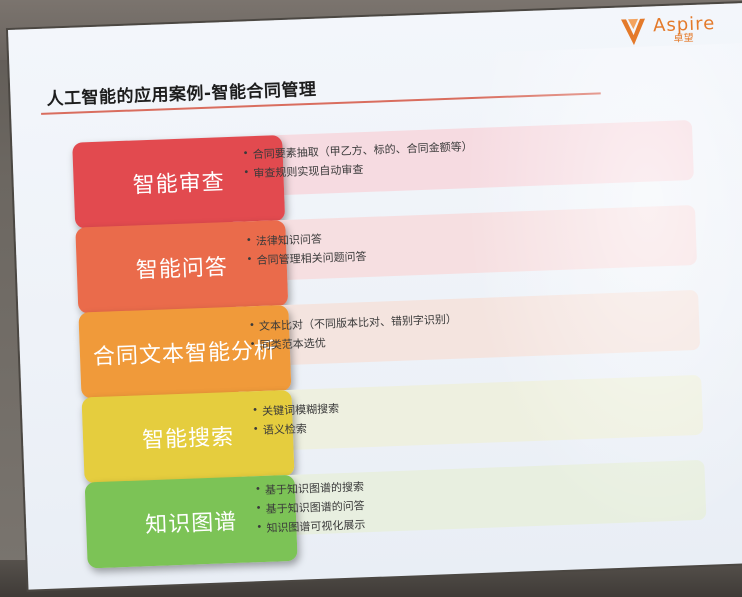  I want to click on feature-bullets: • 法律知识问答 • 合同管理相关问题问答, so click(306, 248).